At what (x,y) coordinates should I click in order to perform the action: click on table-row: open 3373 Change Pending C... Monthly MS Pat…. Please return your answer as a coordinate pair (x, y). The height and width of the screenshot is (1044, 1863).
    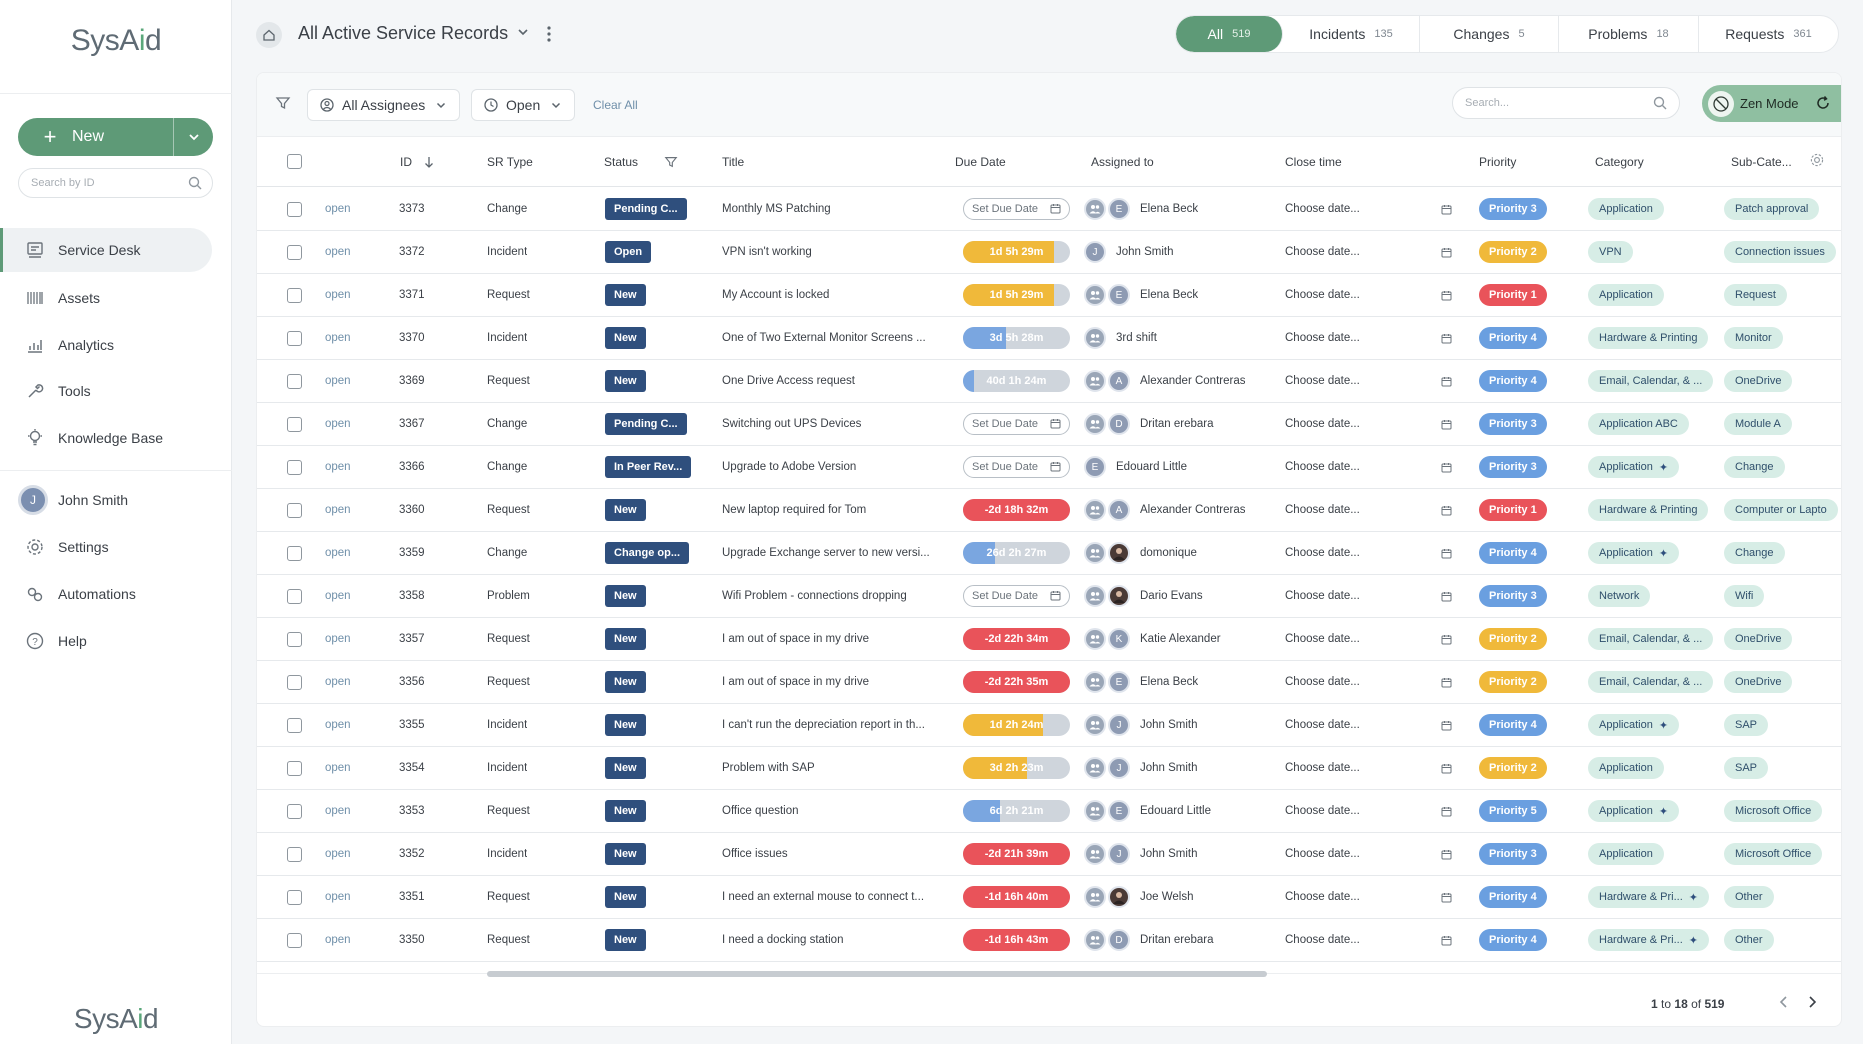
    Looking at the image, I should click on (1049, 209).